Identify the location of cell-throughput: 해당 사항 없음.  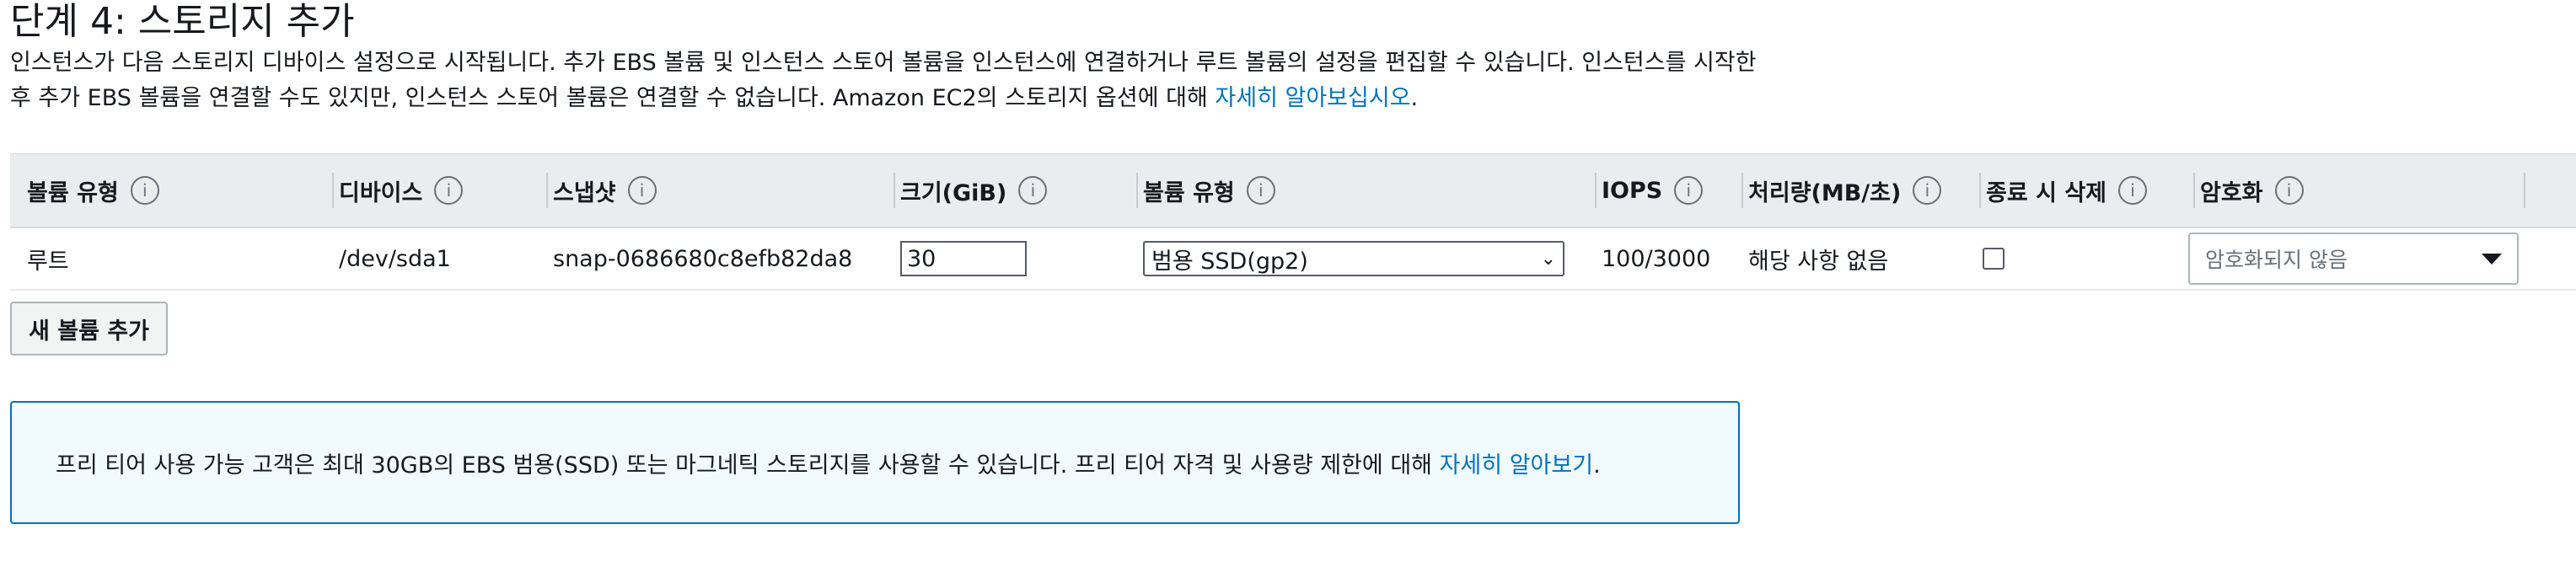
(1818, 261).